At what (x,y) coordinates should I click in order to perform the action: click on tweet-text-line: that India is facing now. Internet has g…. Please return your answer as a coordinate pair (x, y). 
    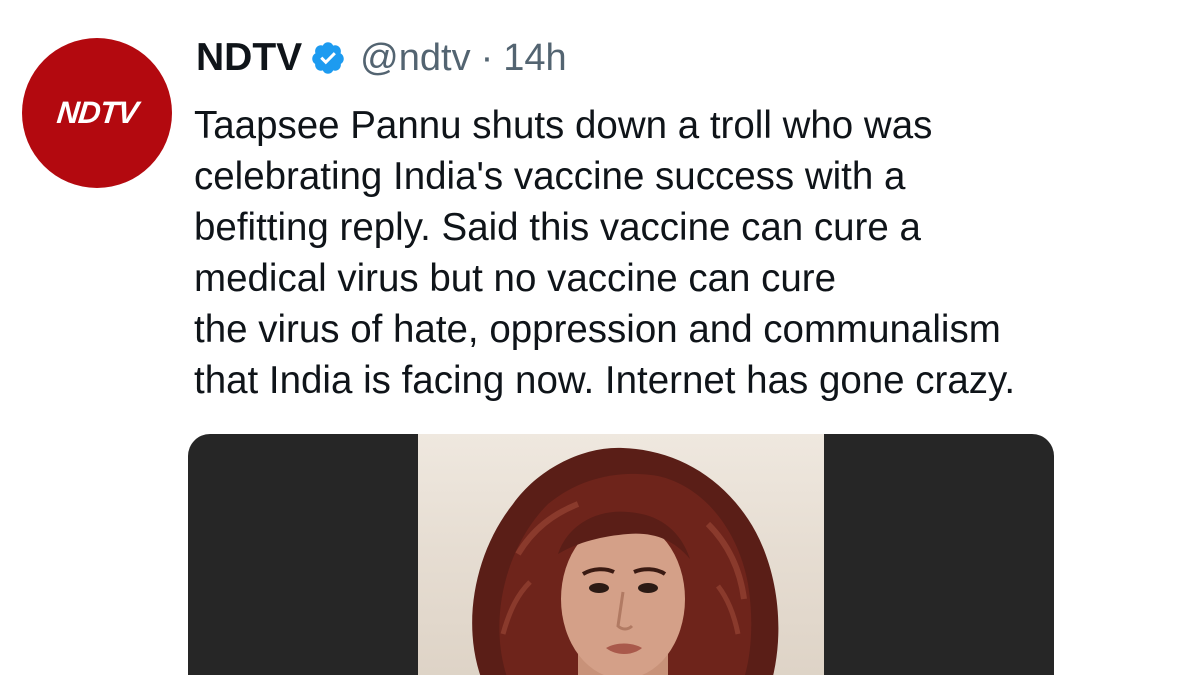
    Looking at the image, I should click on (605, 380).